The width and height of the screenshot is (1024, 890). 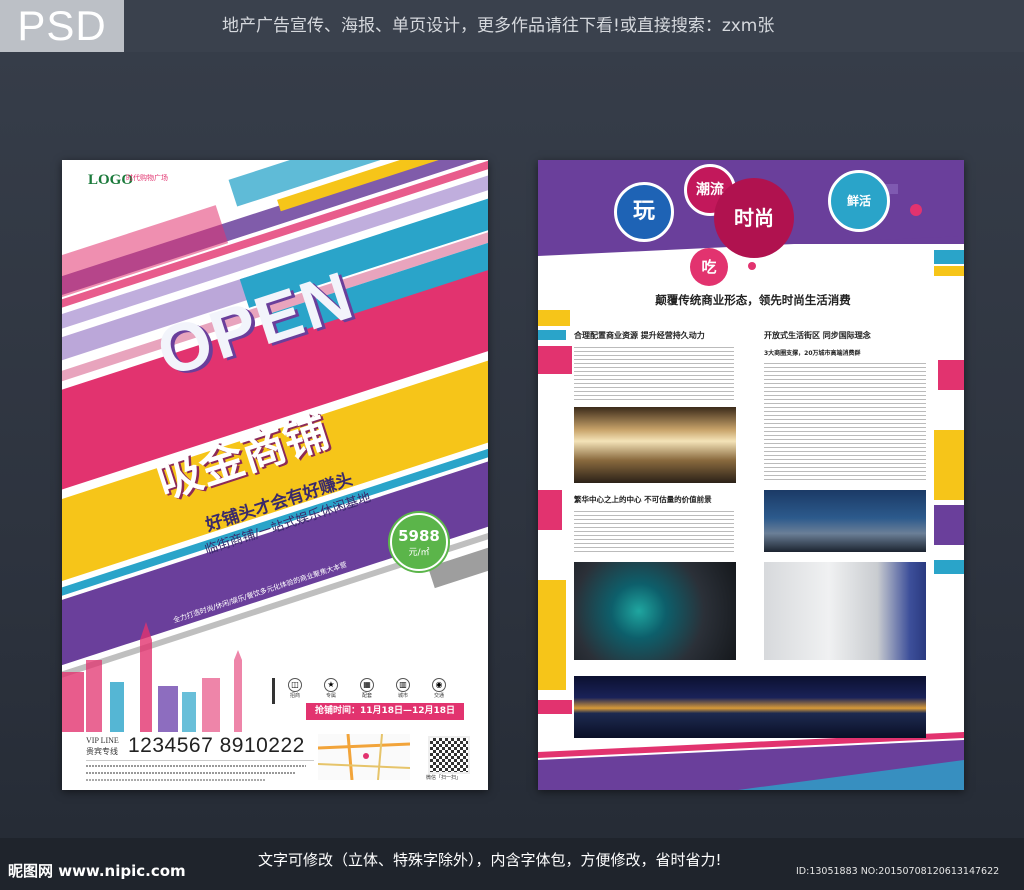 What do you see at coordinates (817, 335) in the screenshot?
I see `col2-heading: 开放式生活街区 同步国际理念` at bounding box center [817, 335].